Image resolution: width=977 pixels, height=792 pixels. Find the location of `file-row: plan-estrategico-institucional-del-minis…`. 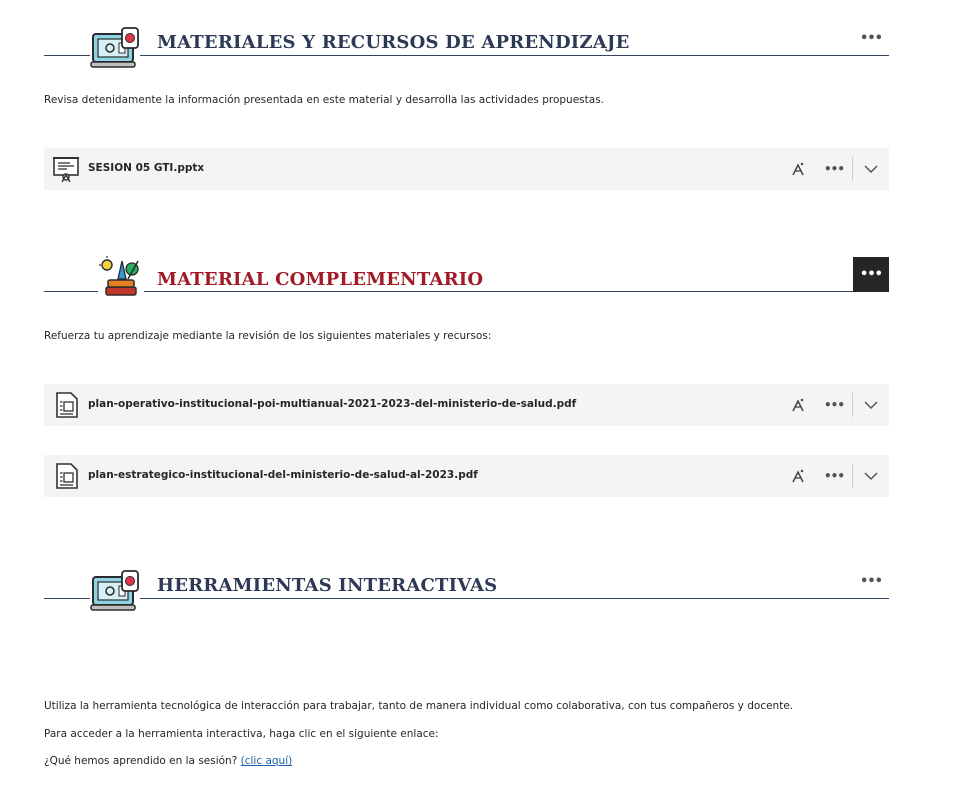

file-row: plan-estrategico-institucional-del-minis… is located at coordinates (466, 476).